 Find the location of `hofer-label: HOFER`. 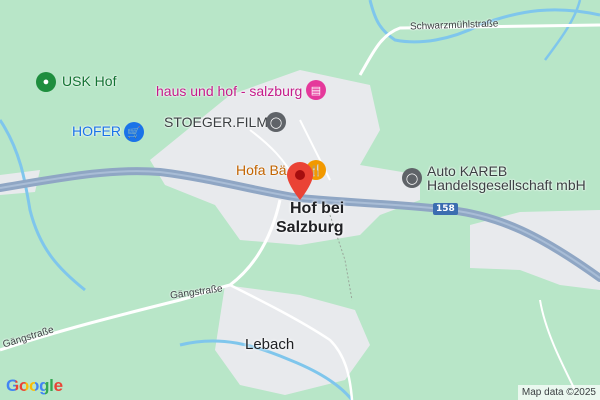

hofer-label: HOFER is located at coordinates (96, 131).